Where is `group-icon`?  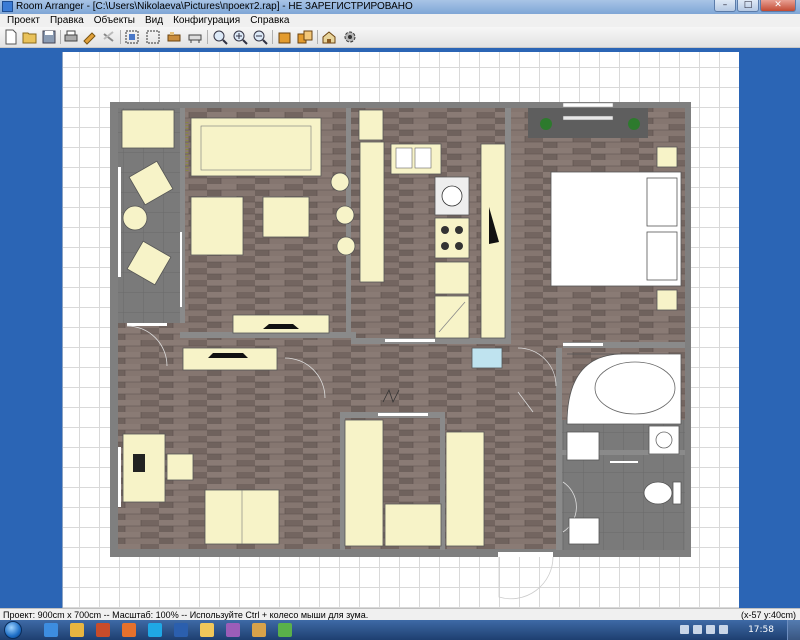
group-icon is located at coordinates (305, 37).